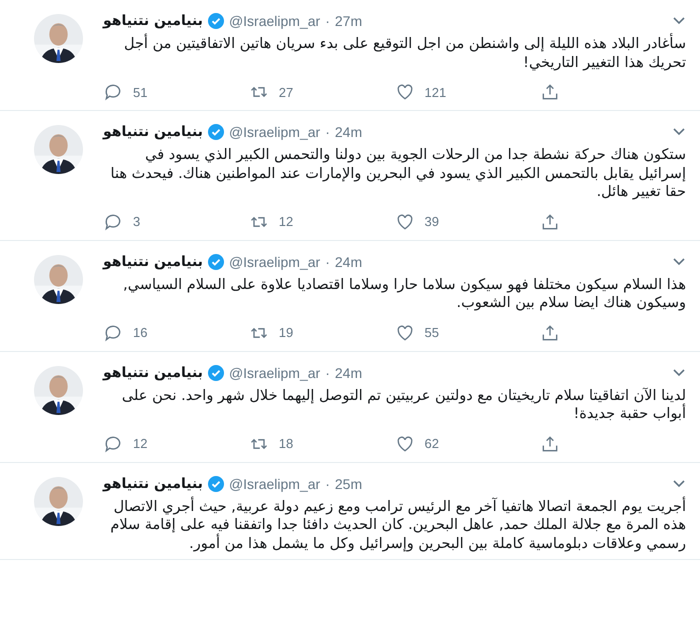  What do you see at coordinates (140, 443) in the screenshot?
I see `reply-count: 12` at bounding box center [140, 443].